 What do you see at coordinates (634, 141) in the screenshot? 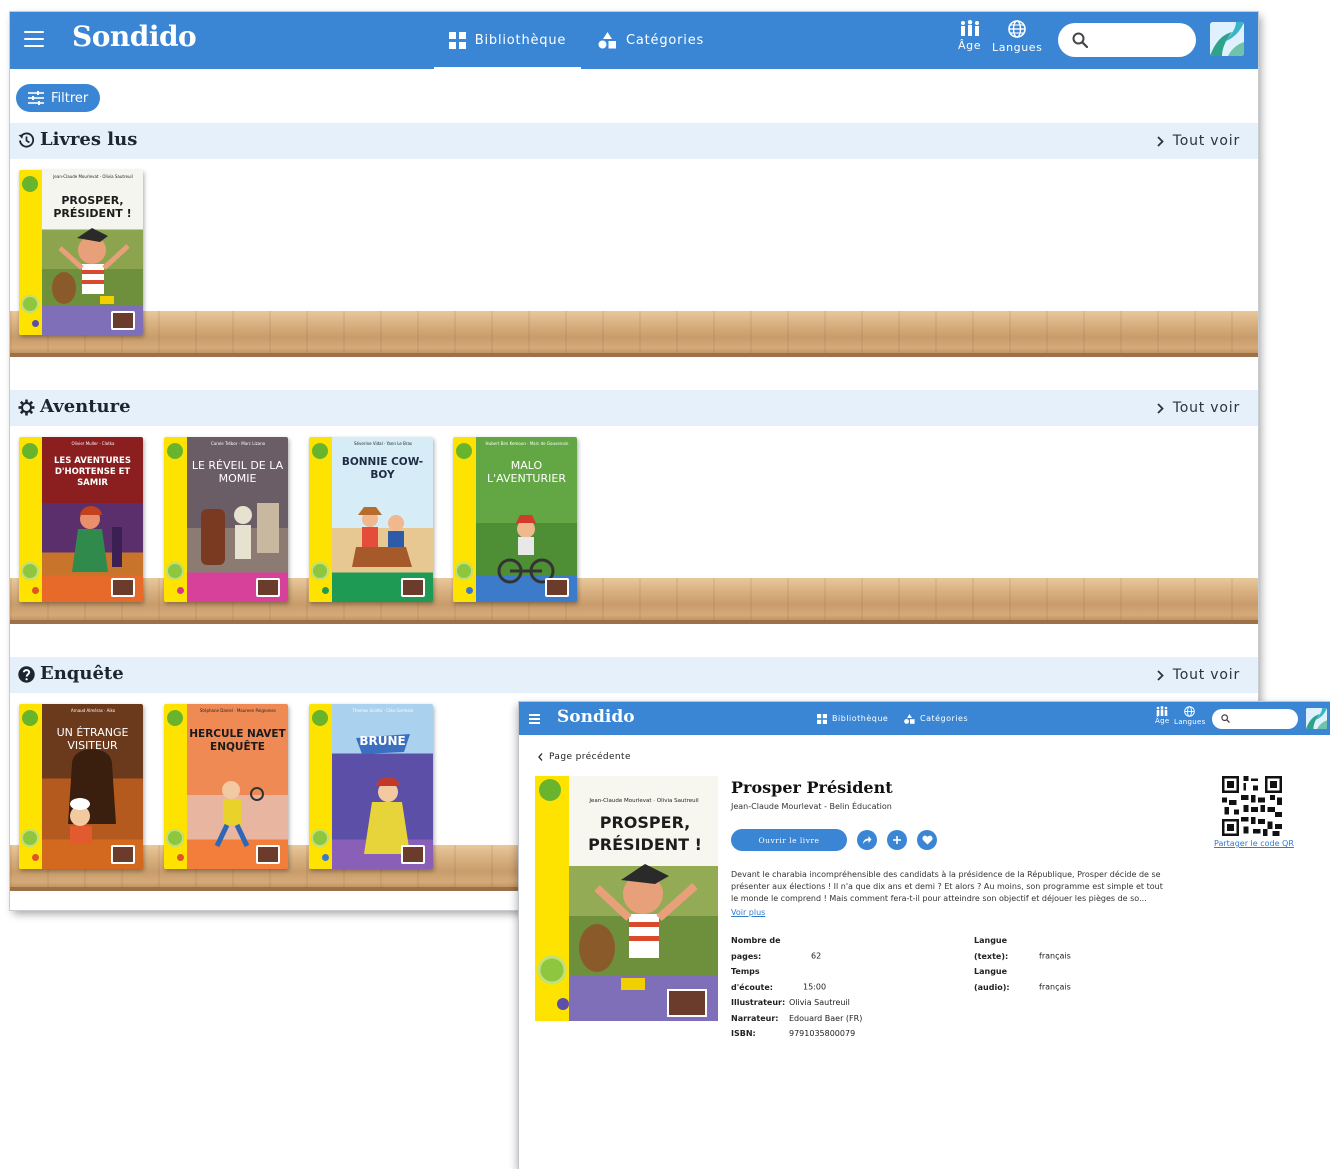
I see `section-header: Livres lus Tout voir` at bounding box center [634, 141].